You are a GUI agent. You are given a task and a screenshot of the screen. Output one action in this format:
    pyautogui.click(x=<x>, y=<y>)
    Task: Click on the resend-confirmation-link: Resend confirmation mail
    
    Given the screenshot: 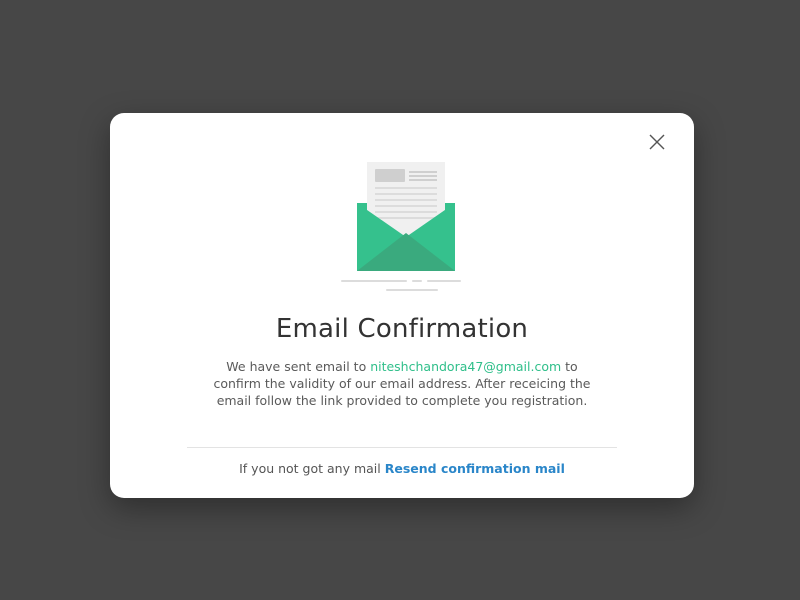 What is the action you would take?
    pyautogui.click(x=475, y=468)
    